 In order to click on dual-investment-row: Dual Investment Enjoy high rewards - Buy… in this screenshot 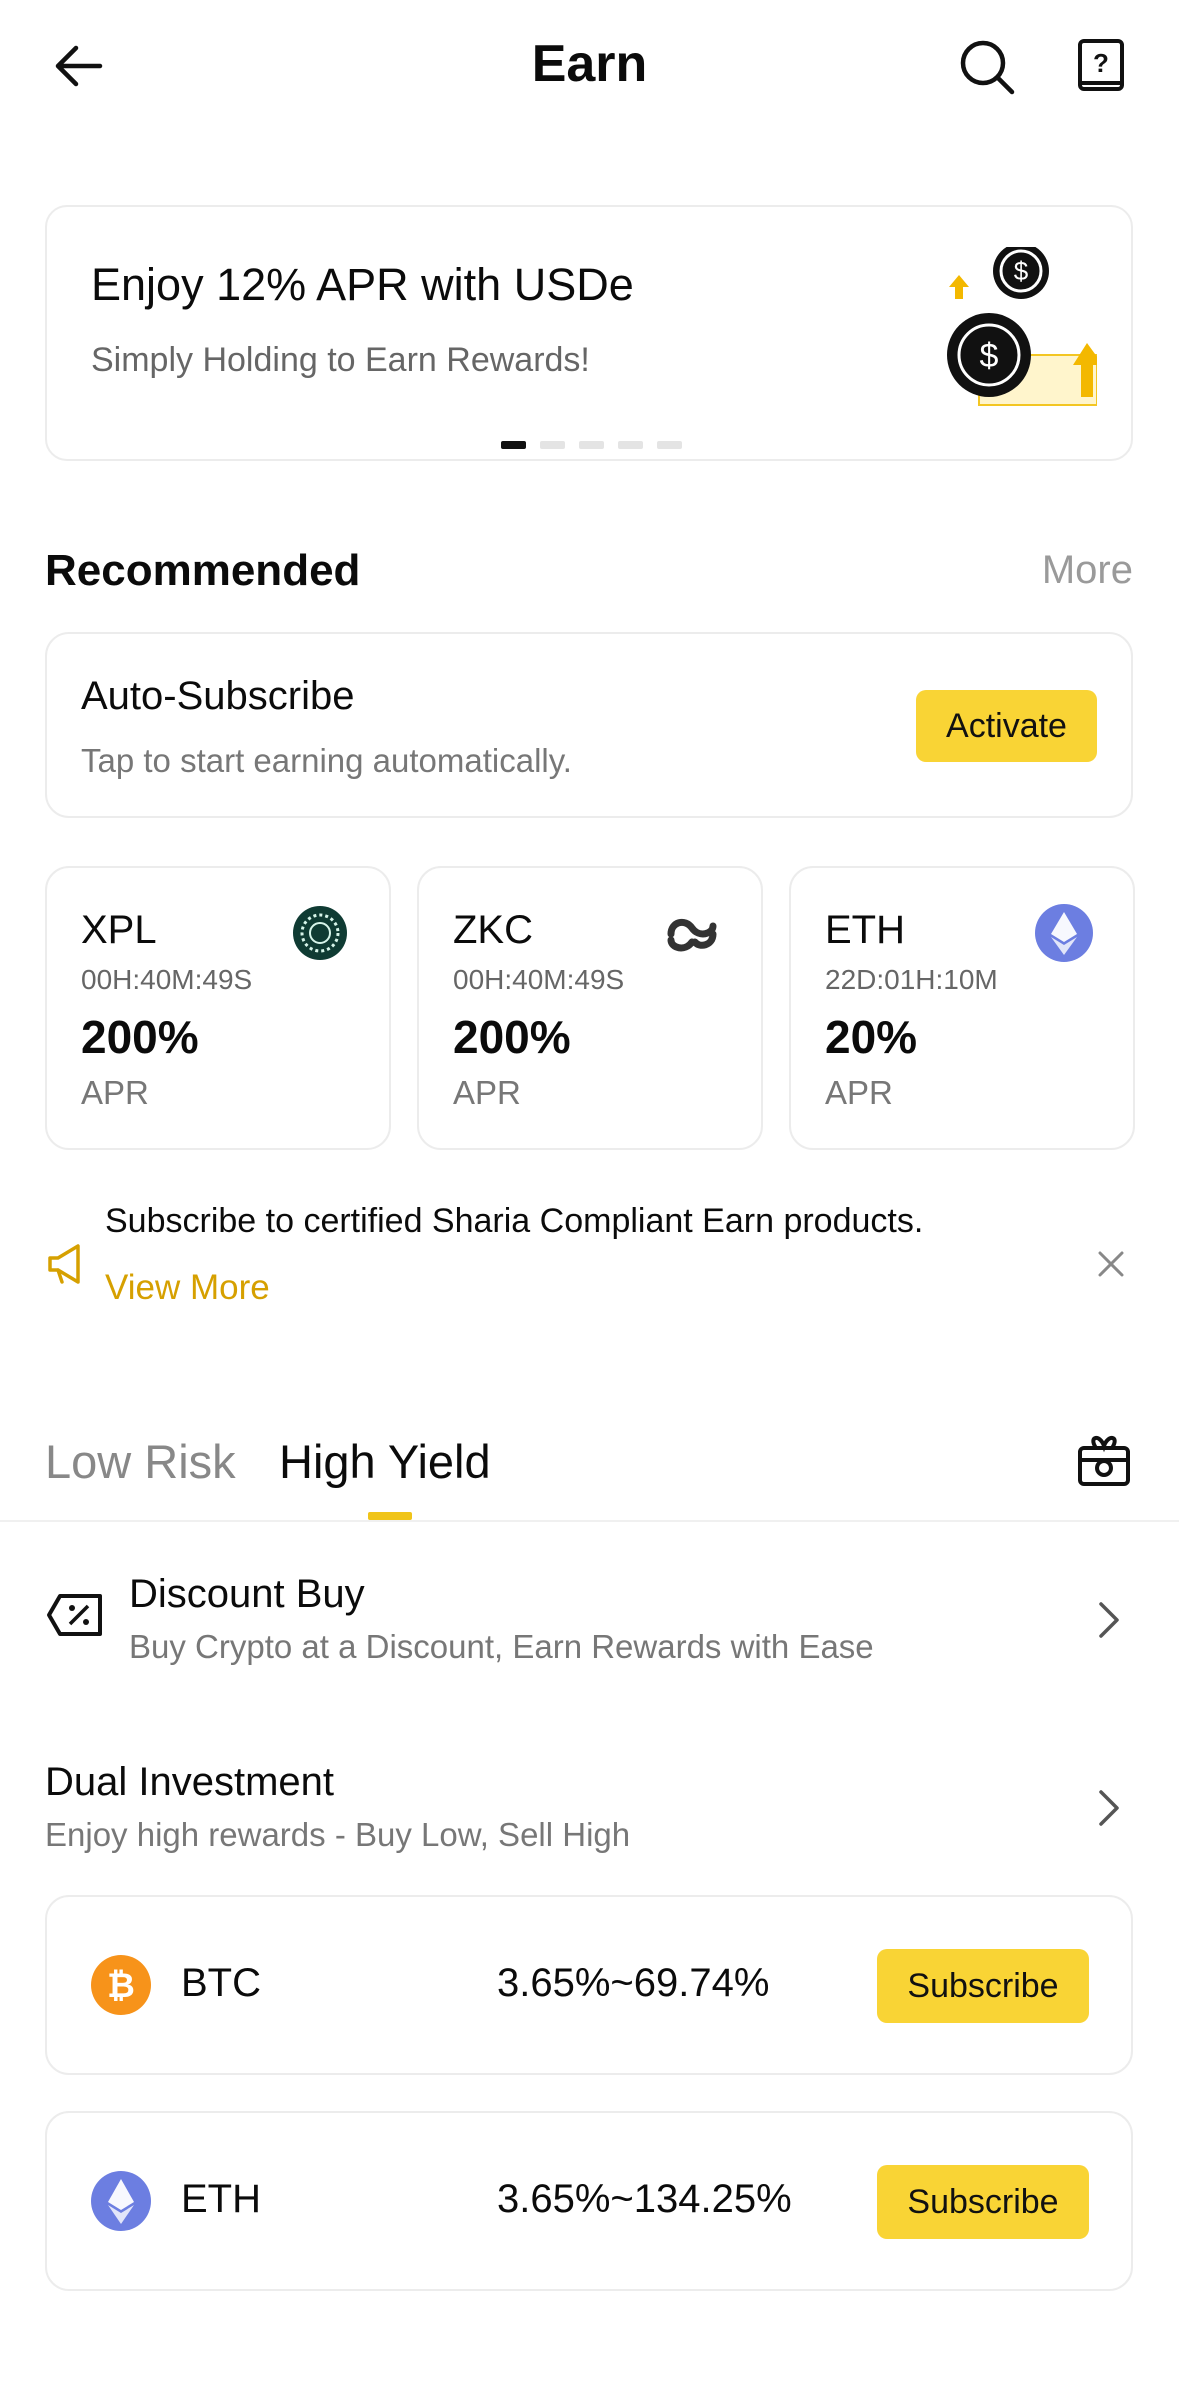, I will do `click(589, 1808)`.